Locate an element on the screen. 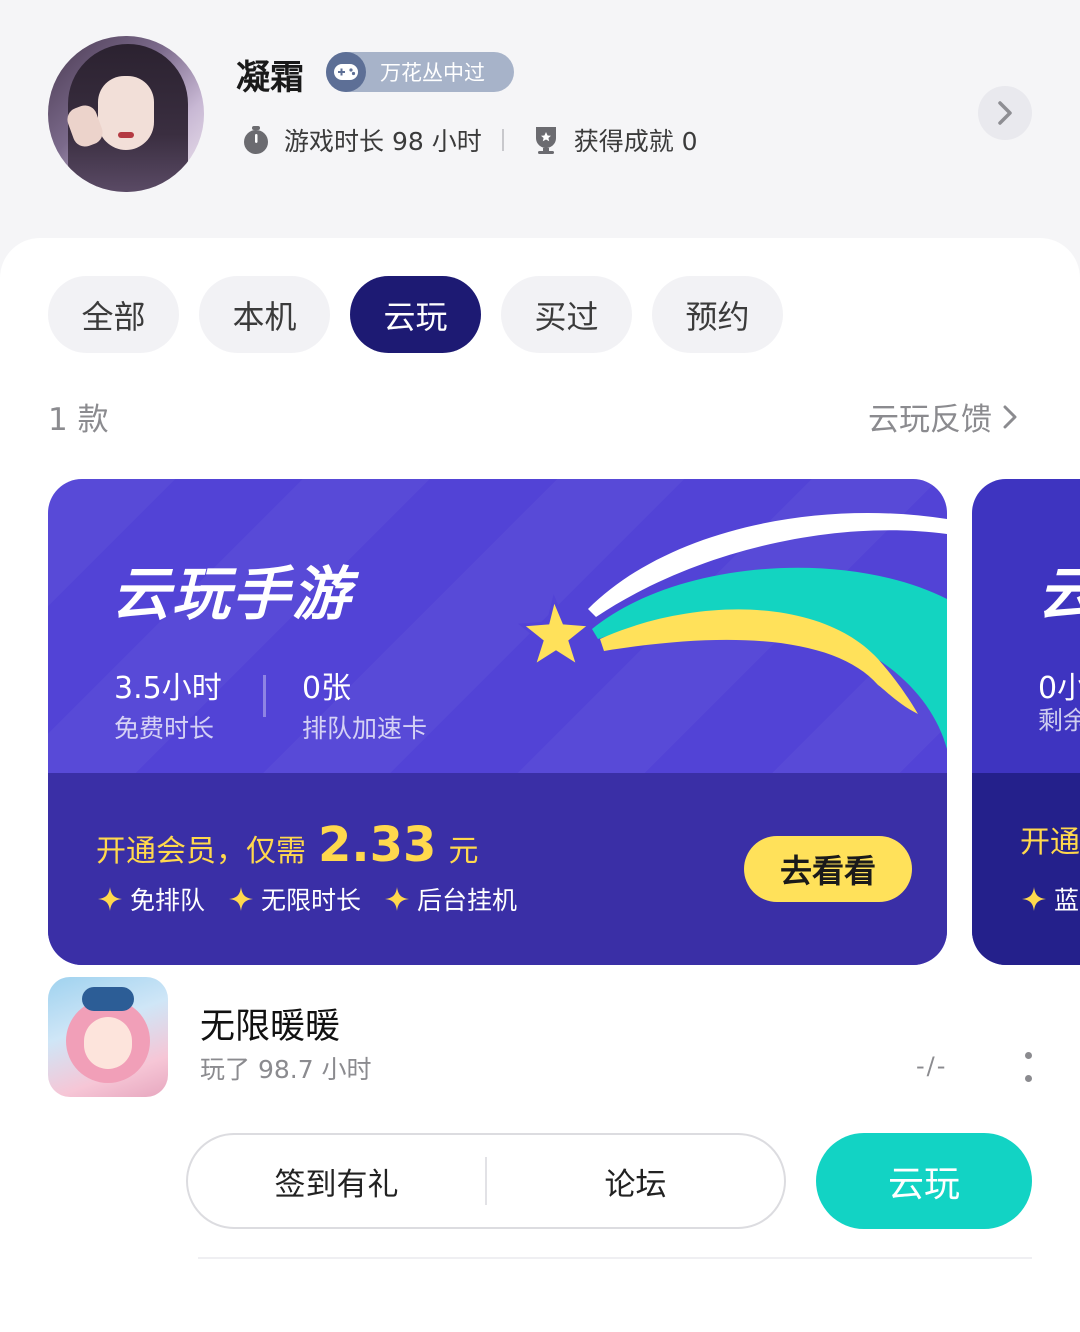 The width and height of the screenshot is (1080, 1332). peek-title: 云 is located at coordinates (1059, 589).